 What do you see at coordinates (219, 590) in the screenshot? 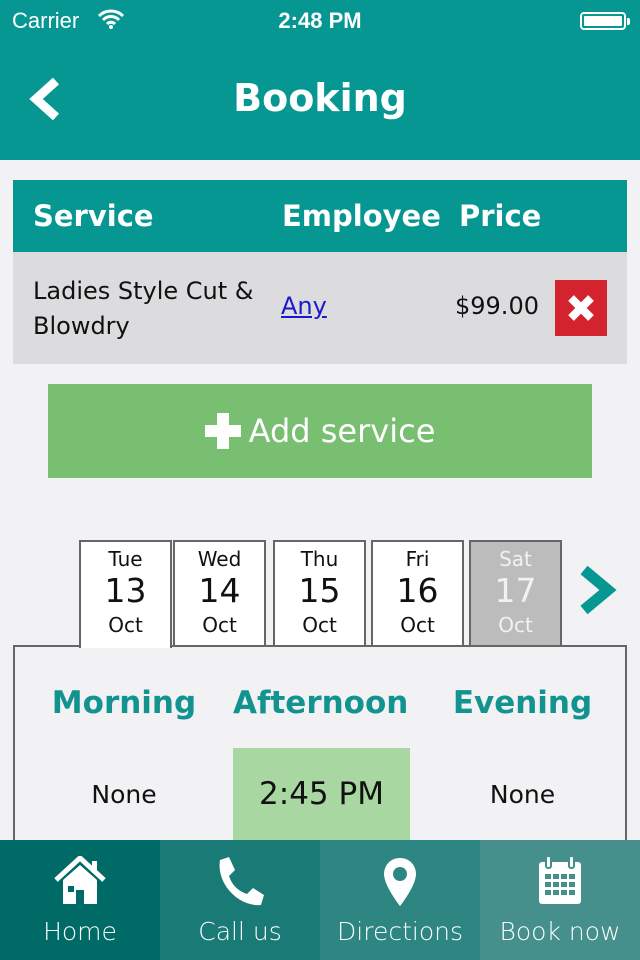
I see `day-number: 14` at bounding box center [219, 590].